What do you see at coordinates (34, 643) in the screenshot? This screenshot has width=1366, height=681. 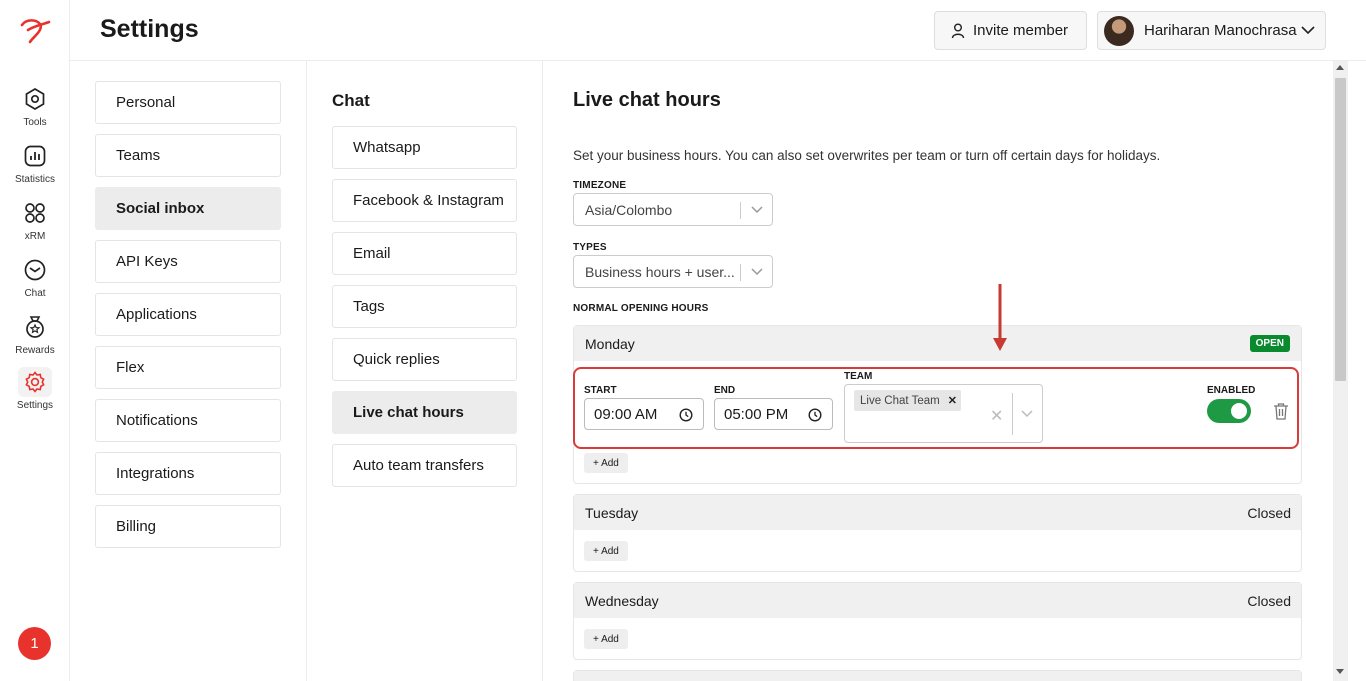 I see `notification-badge: 1` at bounding box center [34, 643].